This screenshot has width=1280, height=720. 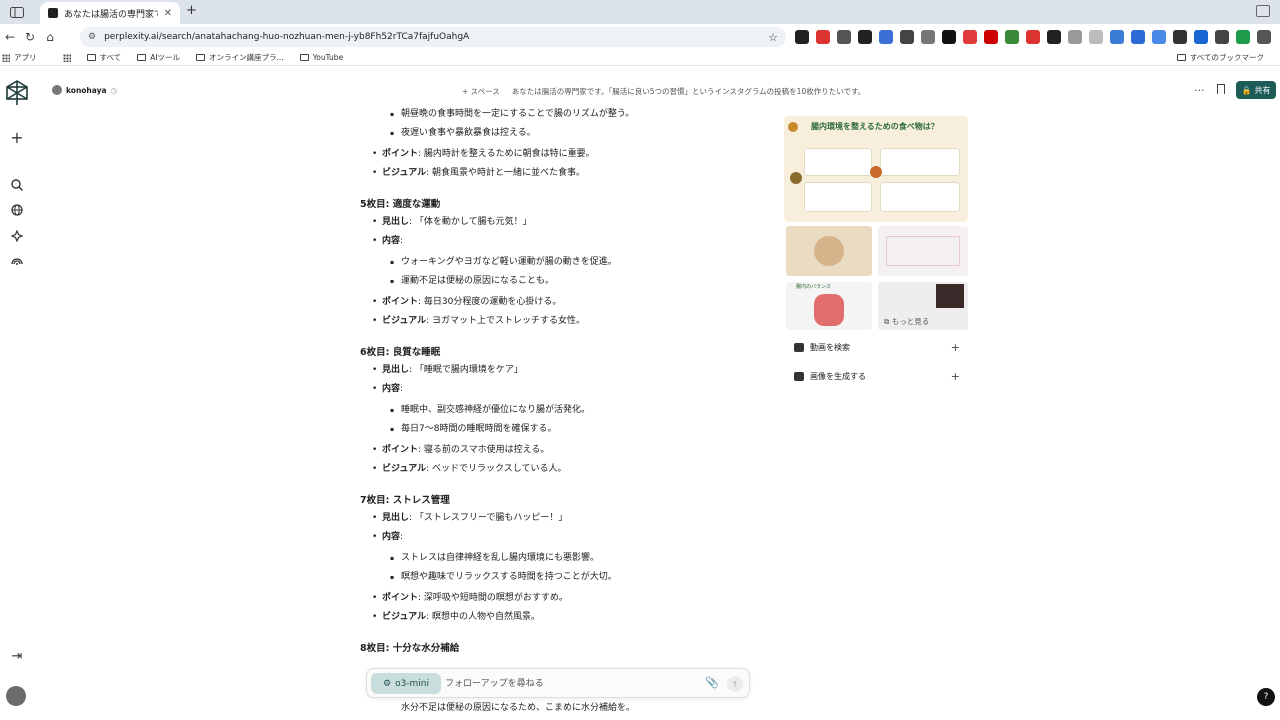 What do you see at coordinates (406, 683) in the screenshot?
I see `model-selector: ⚙ o3-mini` at bounding box center [406, 683].